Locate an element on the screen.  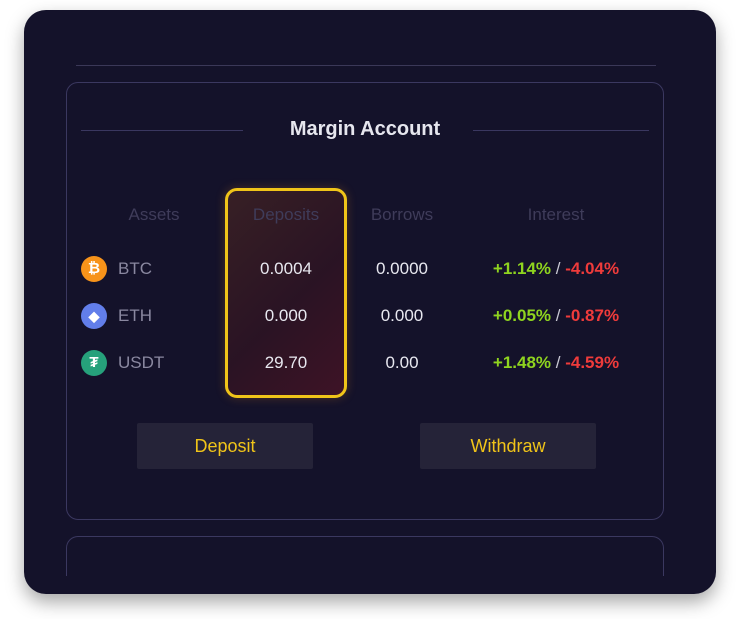
title-divider-left is located at coordinates (162, 130).